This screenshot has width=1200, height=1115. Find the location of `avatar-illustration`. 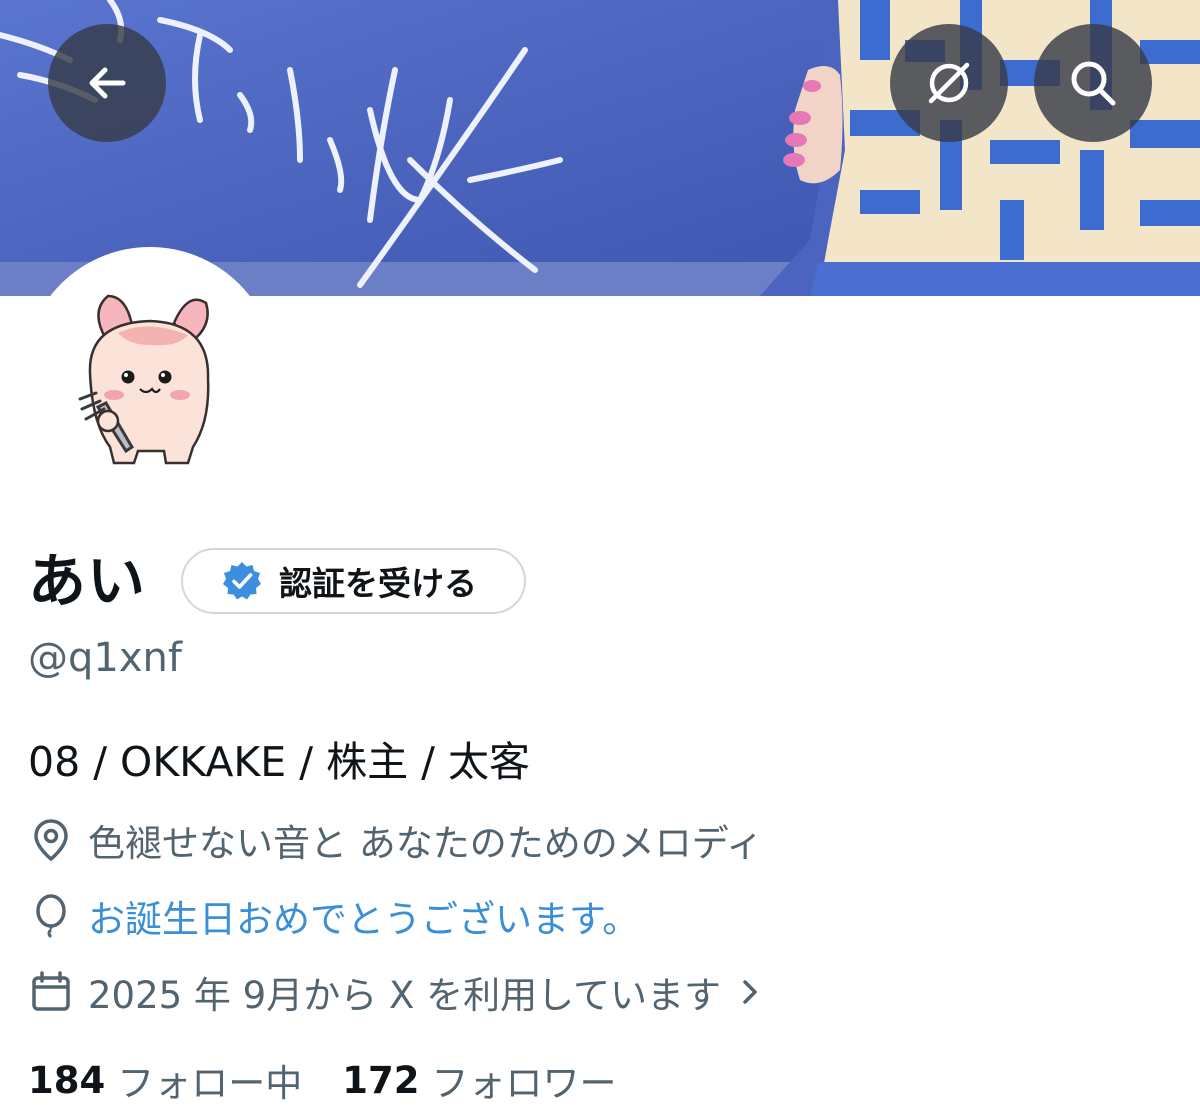

avatar-illustration is located at coordinates (150, 373).